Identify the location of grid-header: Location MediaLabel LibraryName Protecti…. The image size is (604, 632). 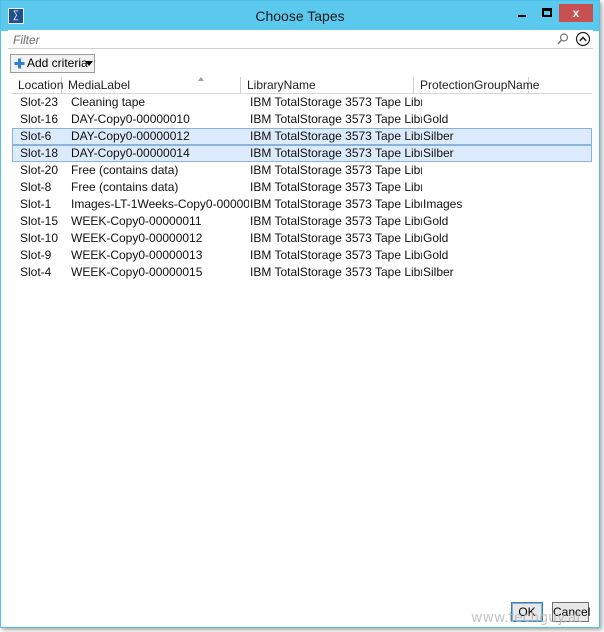
(302, 85).